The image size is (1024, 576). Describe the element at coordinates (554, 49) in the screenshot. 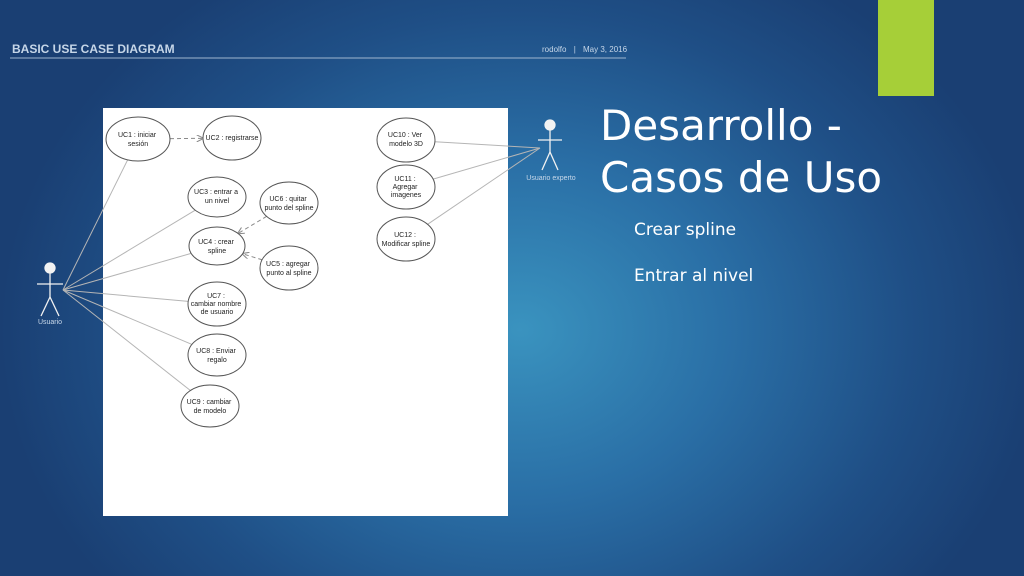

I see `diagram-author: rodolfo` at that location.